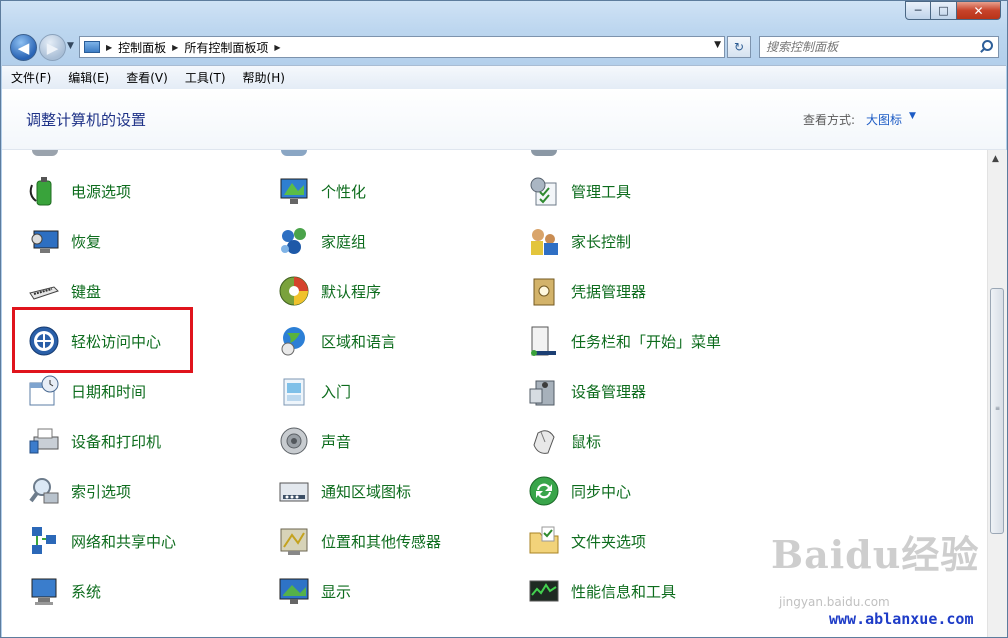 The height and width of the screenshot is (638, 1008). Describe the element at coordinates (70, 46) in the screenshot. I see `recent-pages-dropdown: ▼` at that location.